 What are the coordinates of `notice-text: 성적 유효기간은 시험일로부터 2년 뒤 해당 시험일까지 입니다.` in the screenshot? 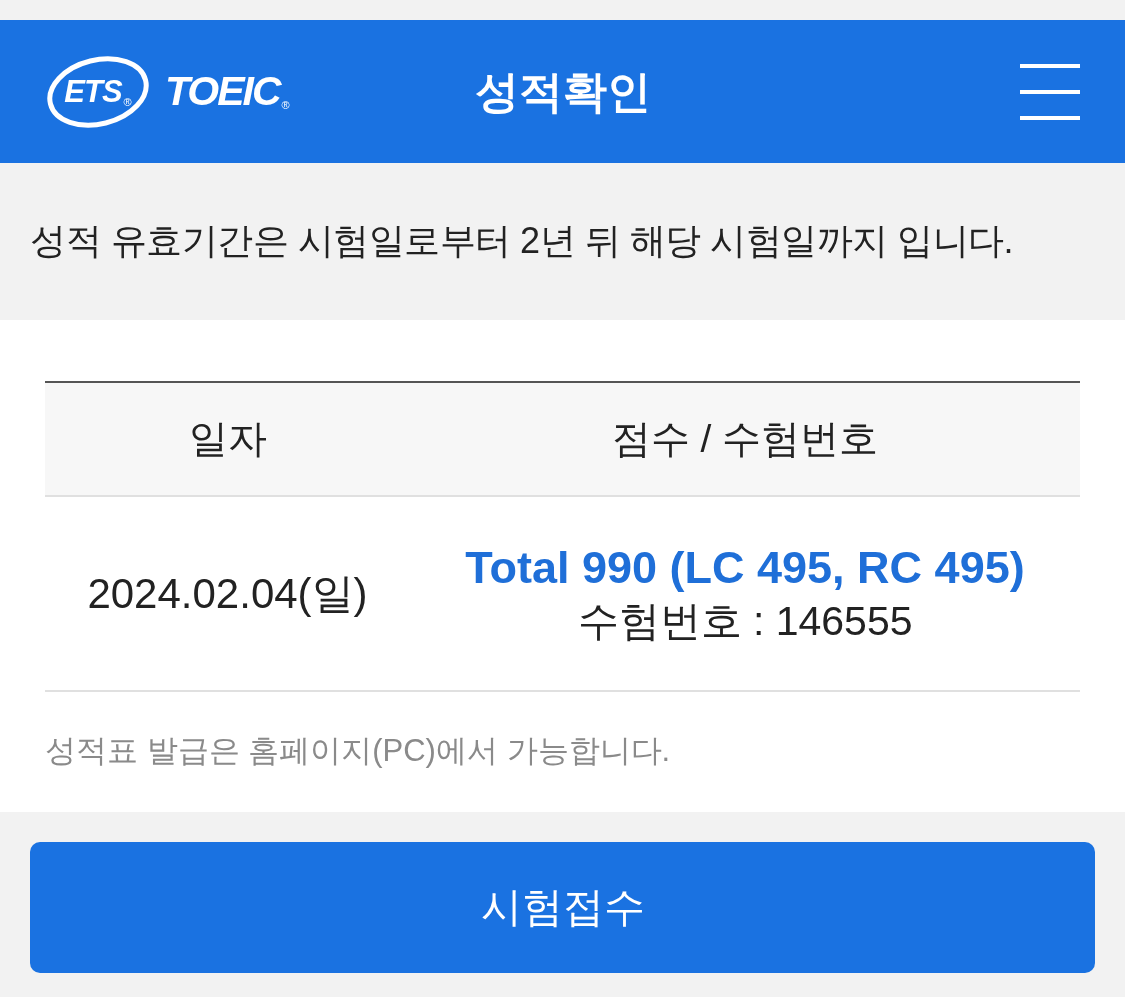 It's located at (522, 241).